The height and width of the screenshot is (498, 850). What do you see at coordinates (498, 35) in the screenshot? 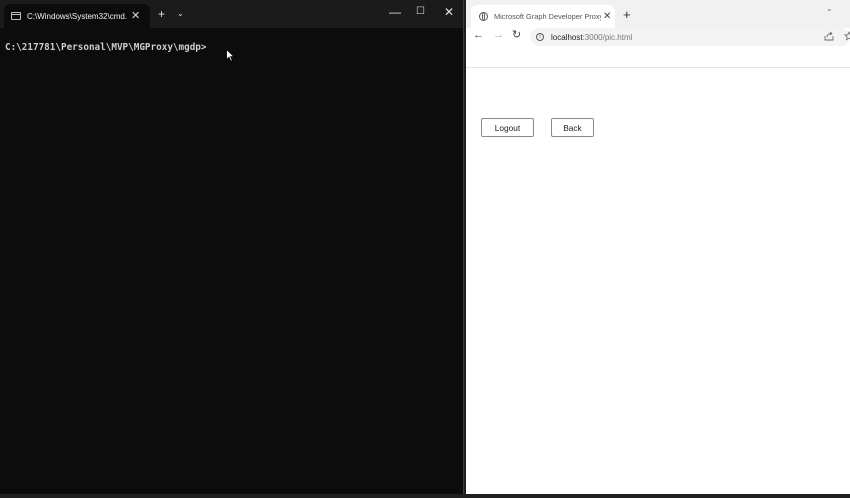
I see `forward-arrow-icon: →` at bounding box center [498, 35].